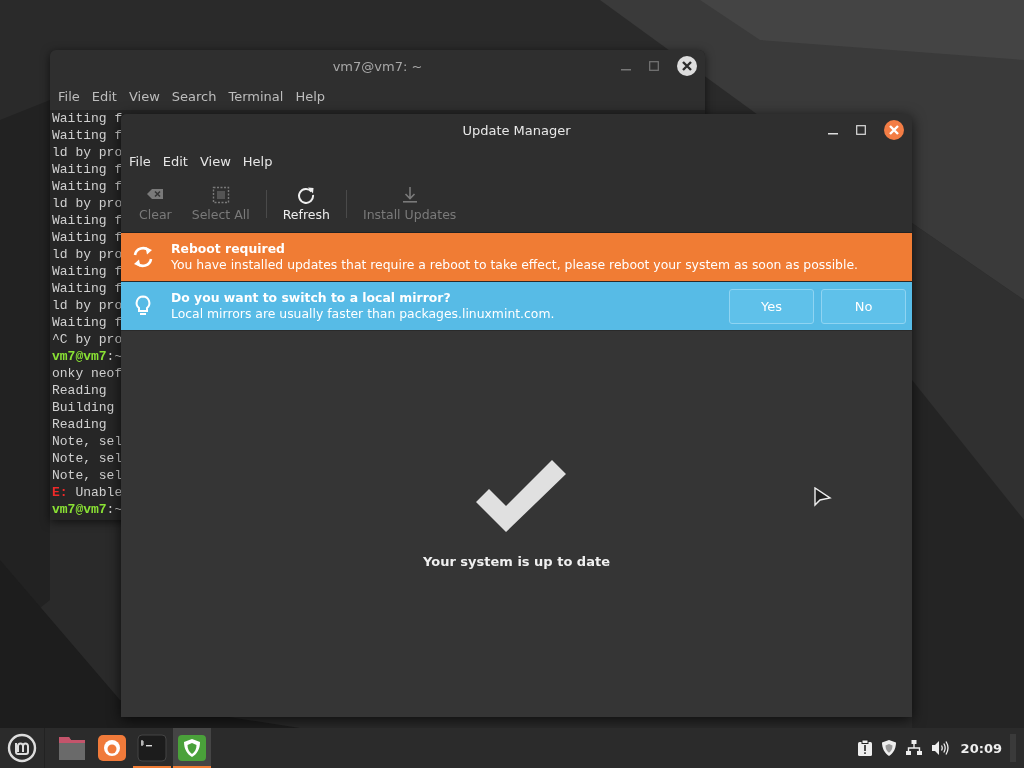 This screenshot has width=1024, height=768. I want to click on network-icon, so click(913, 748).